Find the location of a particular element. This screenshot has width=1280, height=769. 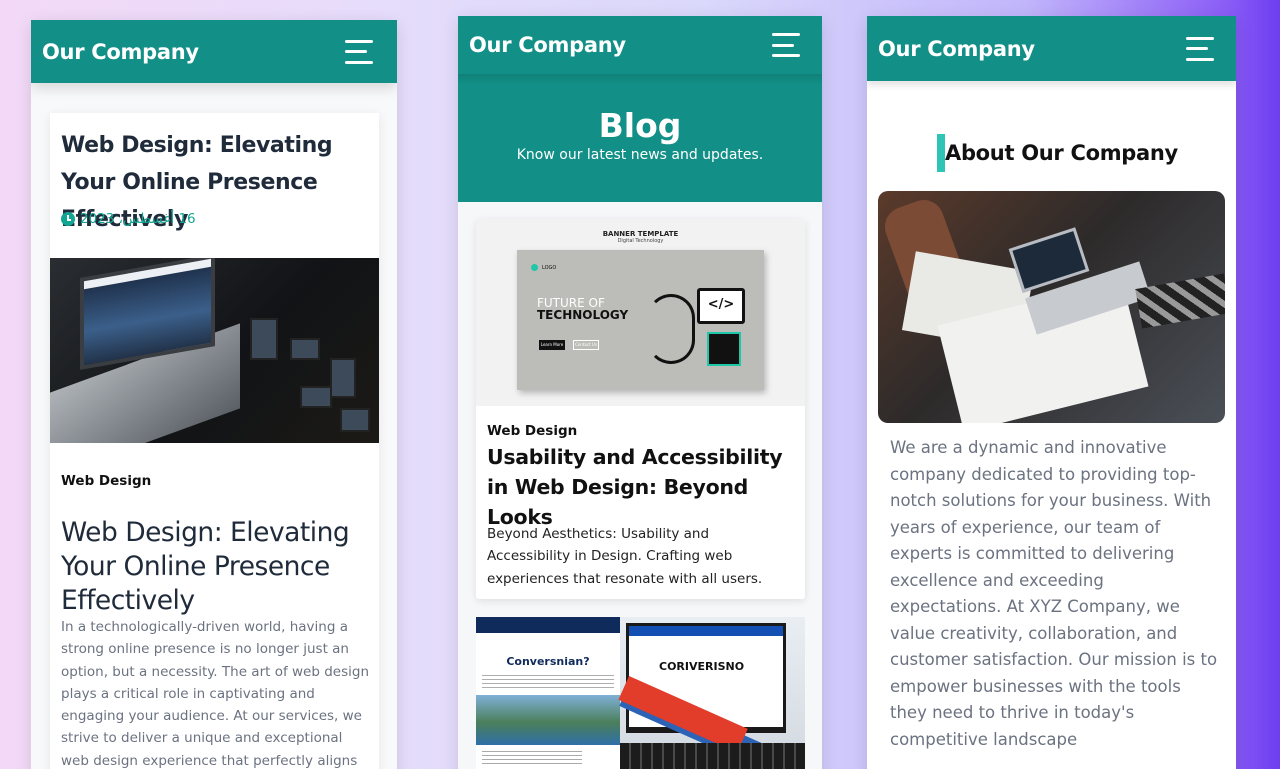

banner-title: BANNER TEMPLATE is located at coordinates (640, 234).